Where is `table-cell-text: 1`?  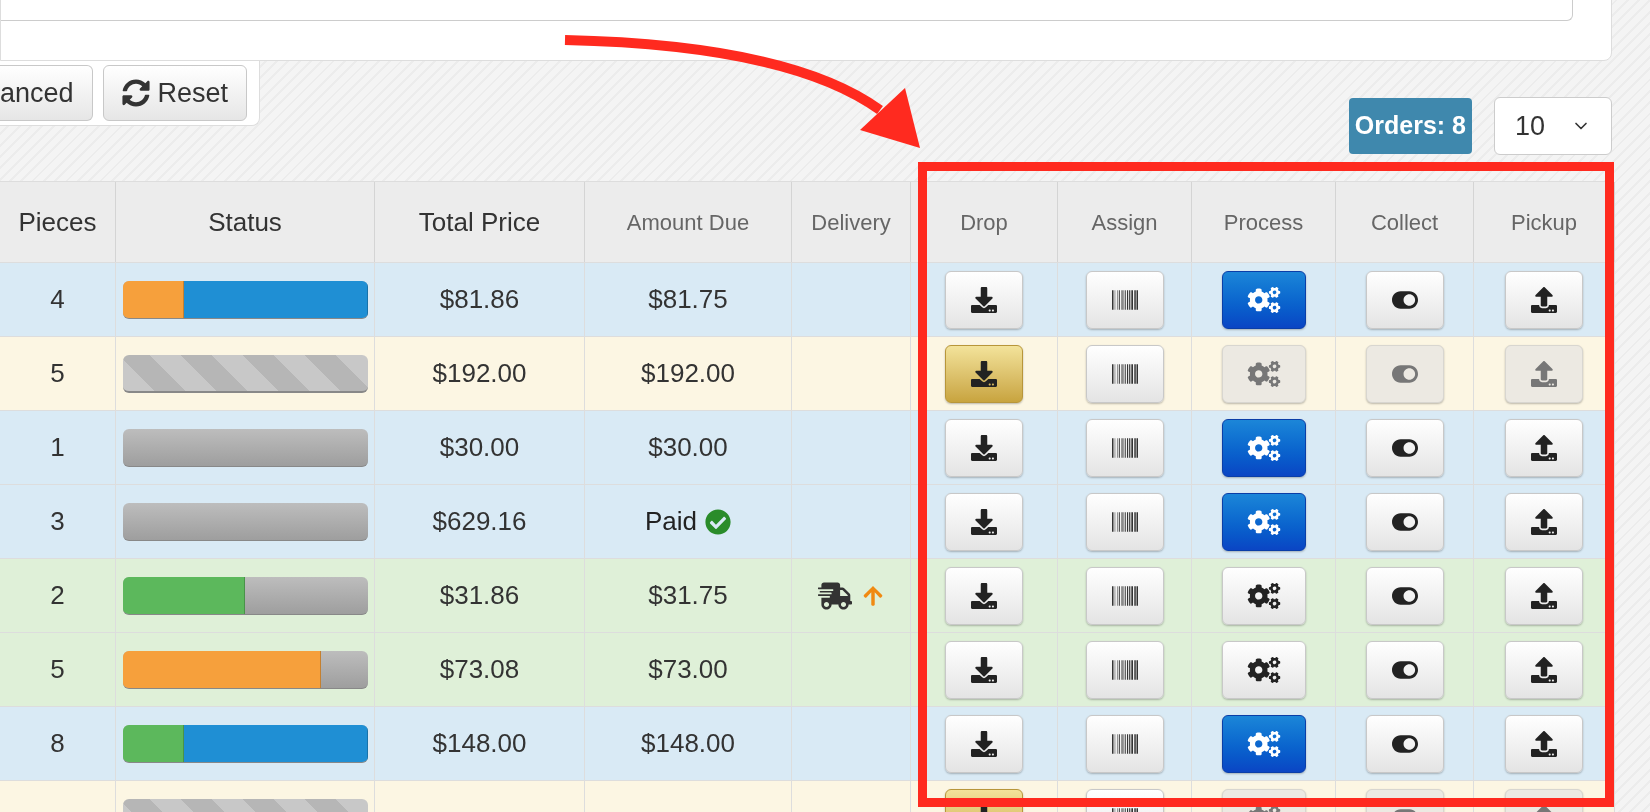 table-cell-text: 1 is located at coordinates (57, 447).